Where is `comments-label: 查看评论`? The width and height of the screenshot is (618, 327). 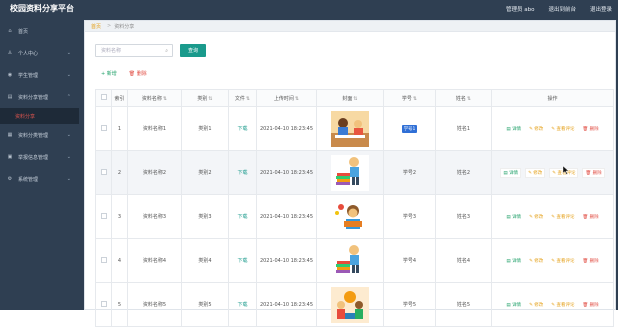
comments-label: 查看评论 is located at coordinates (565, 129).